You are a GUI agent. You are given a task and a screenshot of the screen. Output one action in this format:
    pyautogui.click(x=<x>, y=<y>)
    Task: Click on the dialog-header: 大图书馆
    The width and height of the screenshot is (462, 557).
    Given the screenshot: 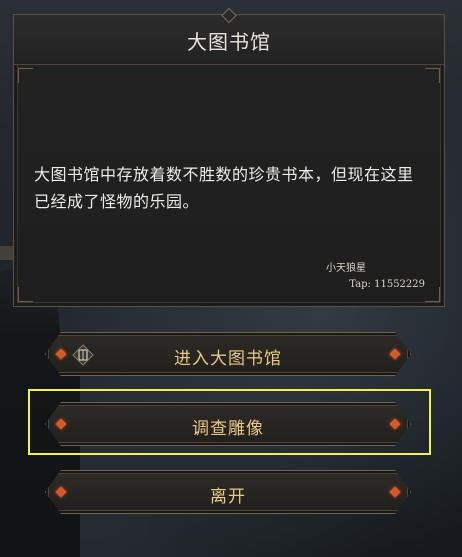 What is the action you would take?
    pyautogui.click(x=229, y=36)
    